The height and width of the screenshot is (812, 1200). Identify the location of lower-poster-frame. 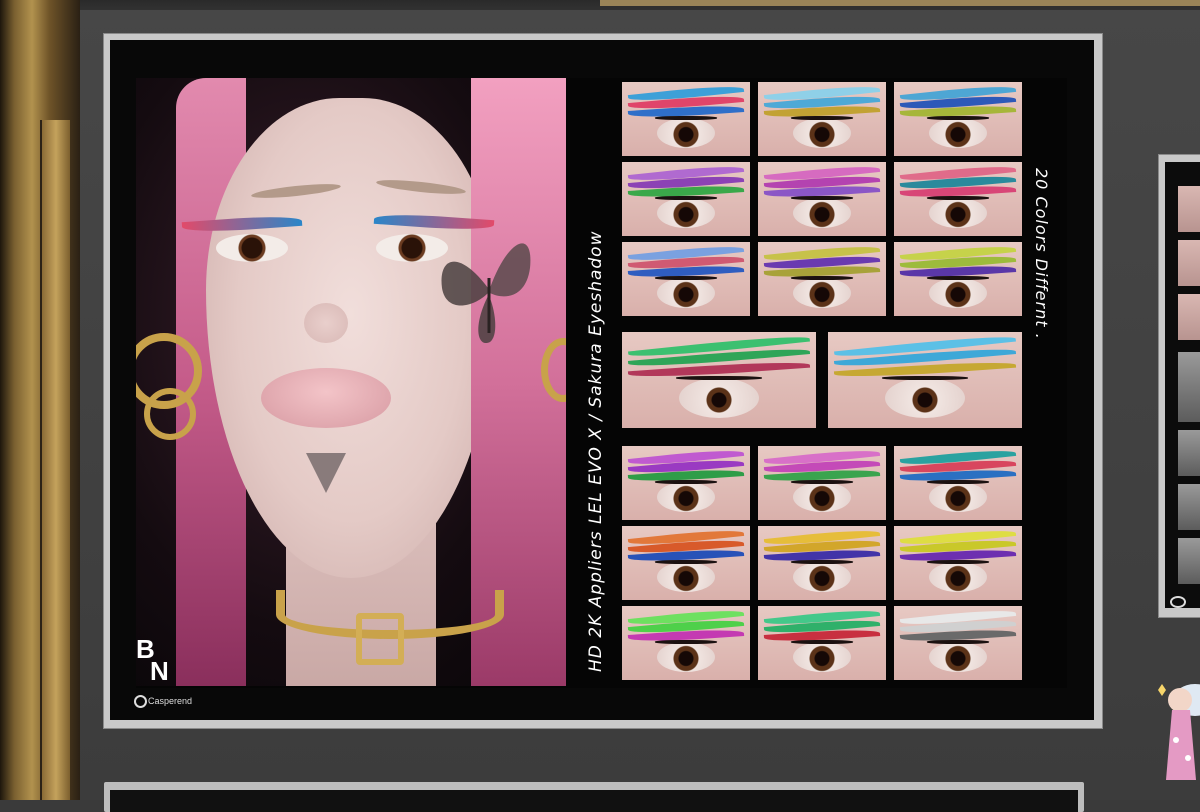
(594, 797).